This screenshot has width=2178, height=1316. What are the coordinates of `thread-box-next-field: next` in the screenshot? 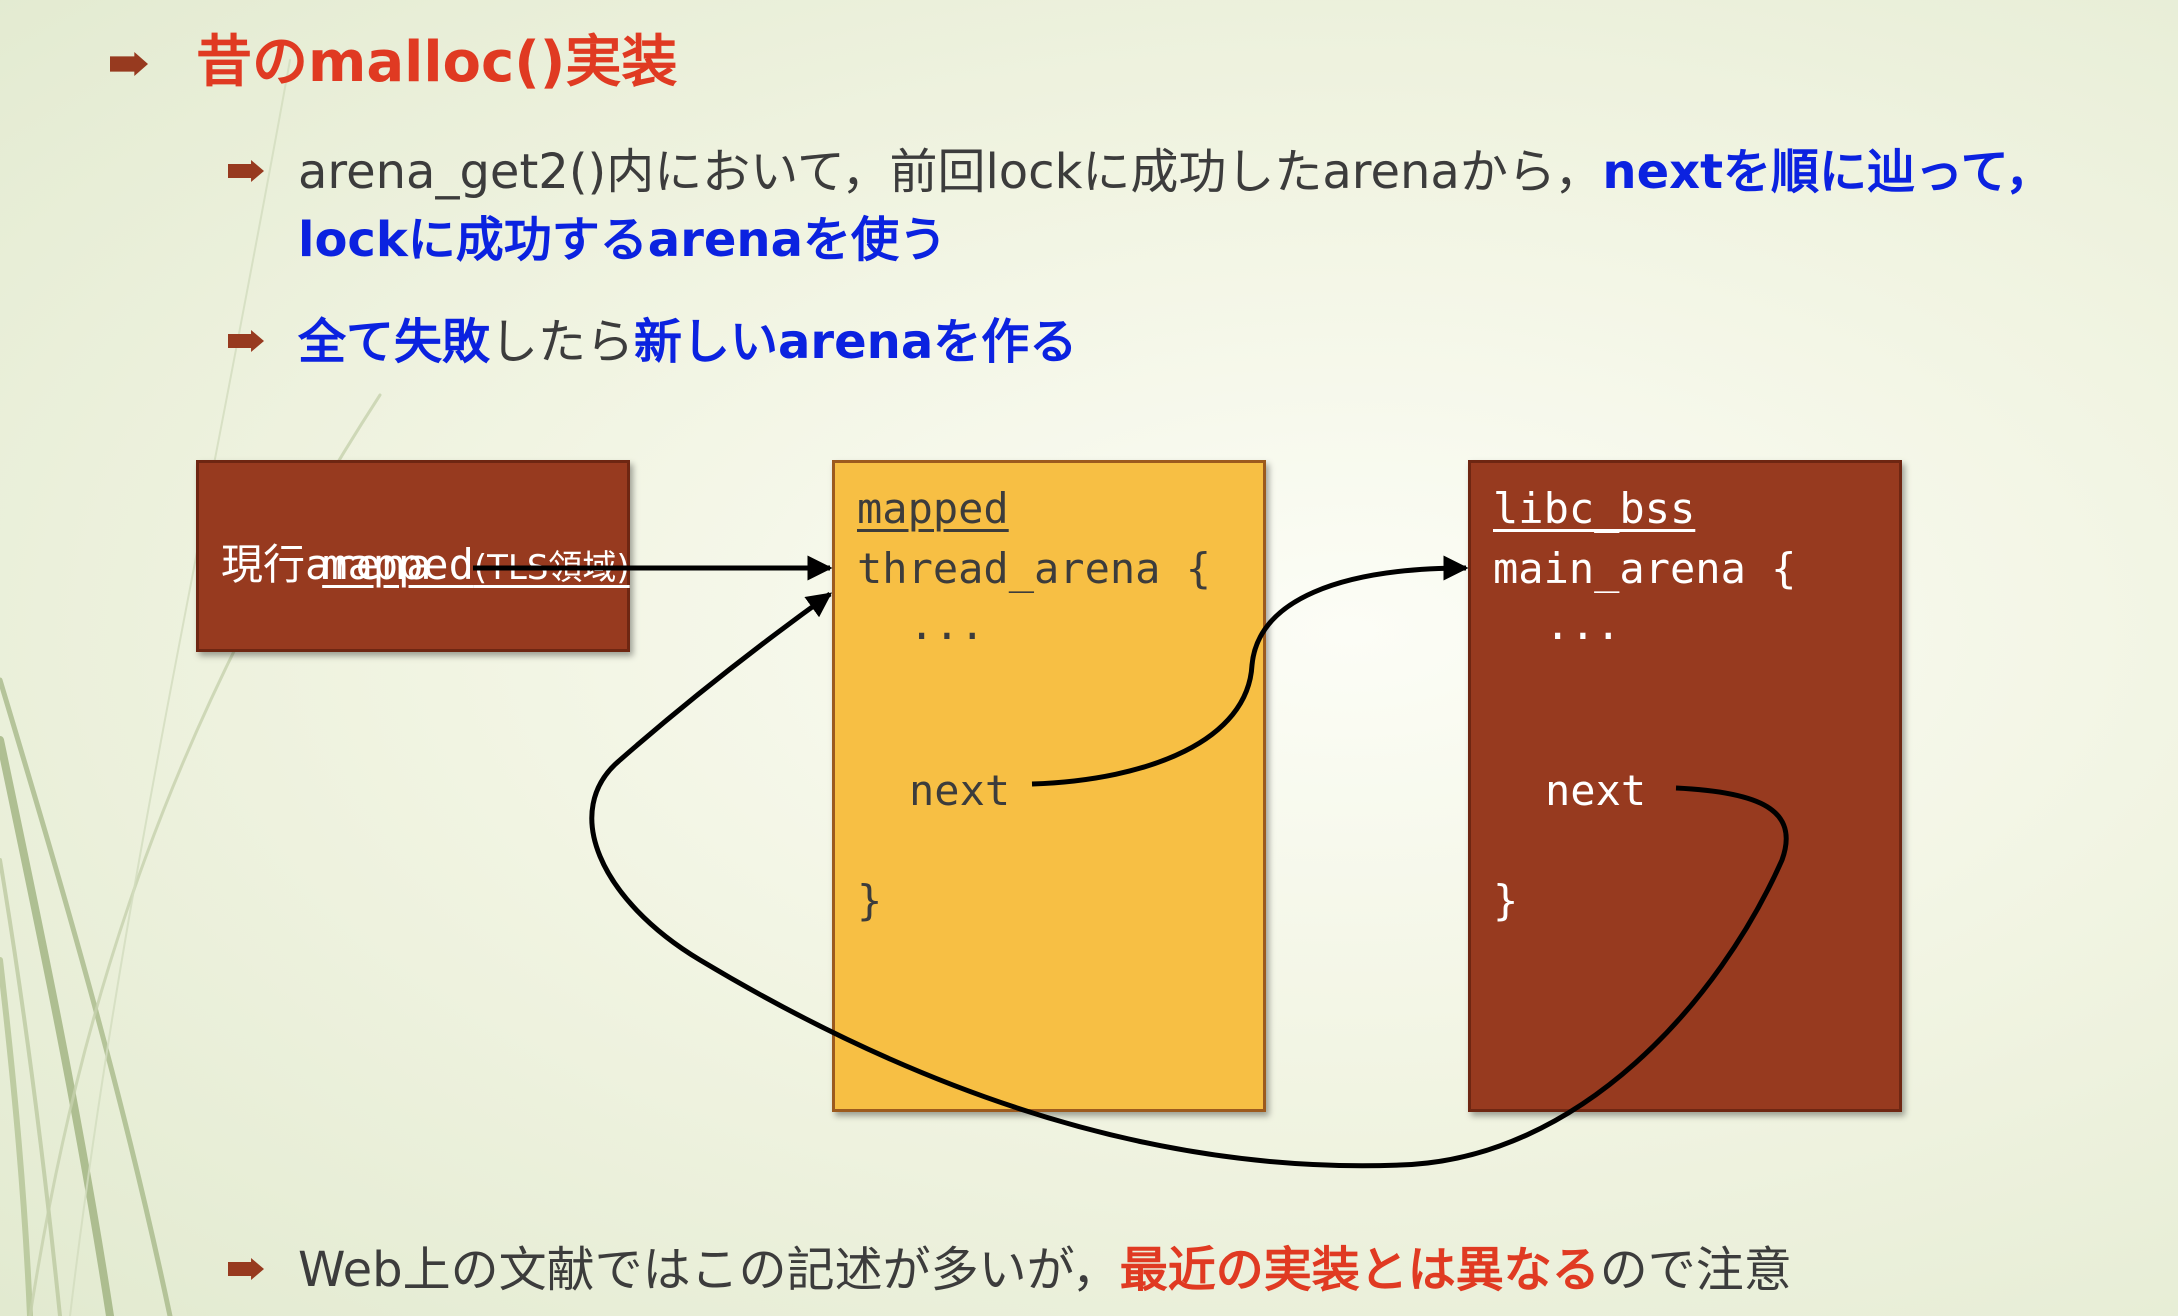 It's located at (960, 790).